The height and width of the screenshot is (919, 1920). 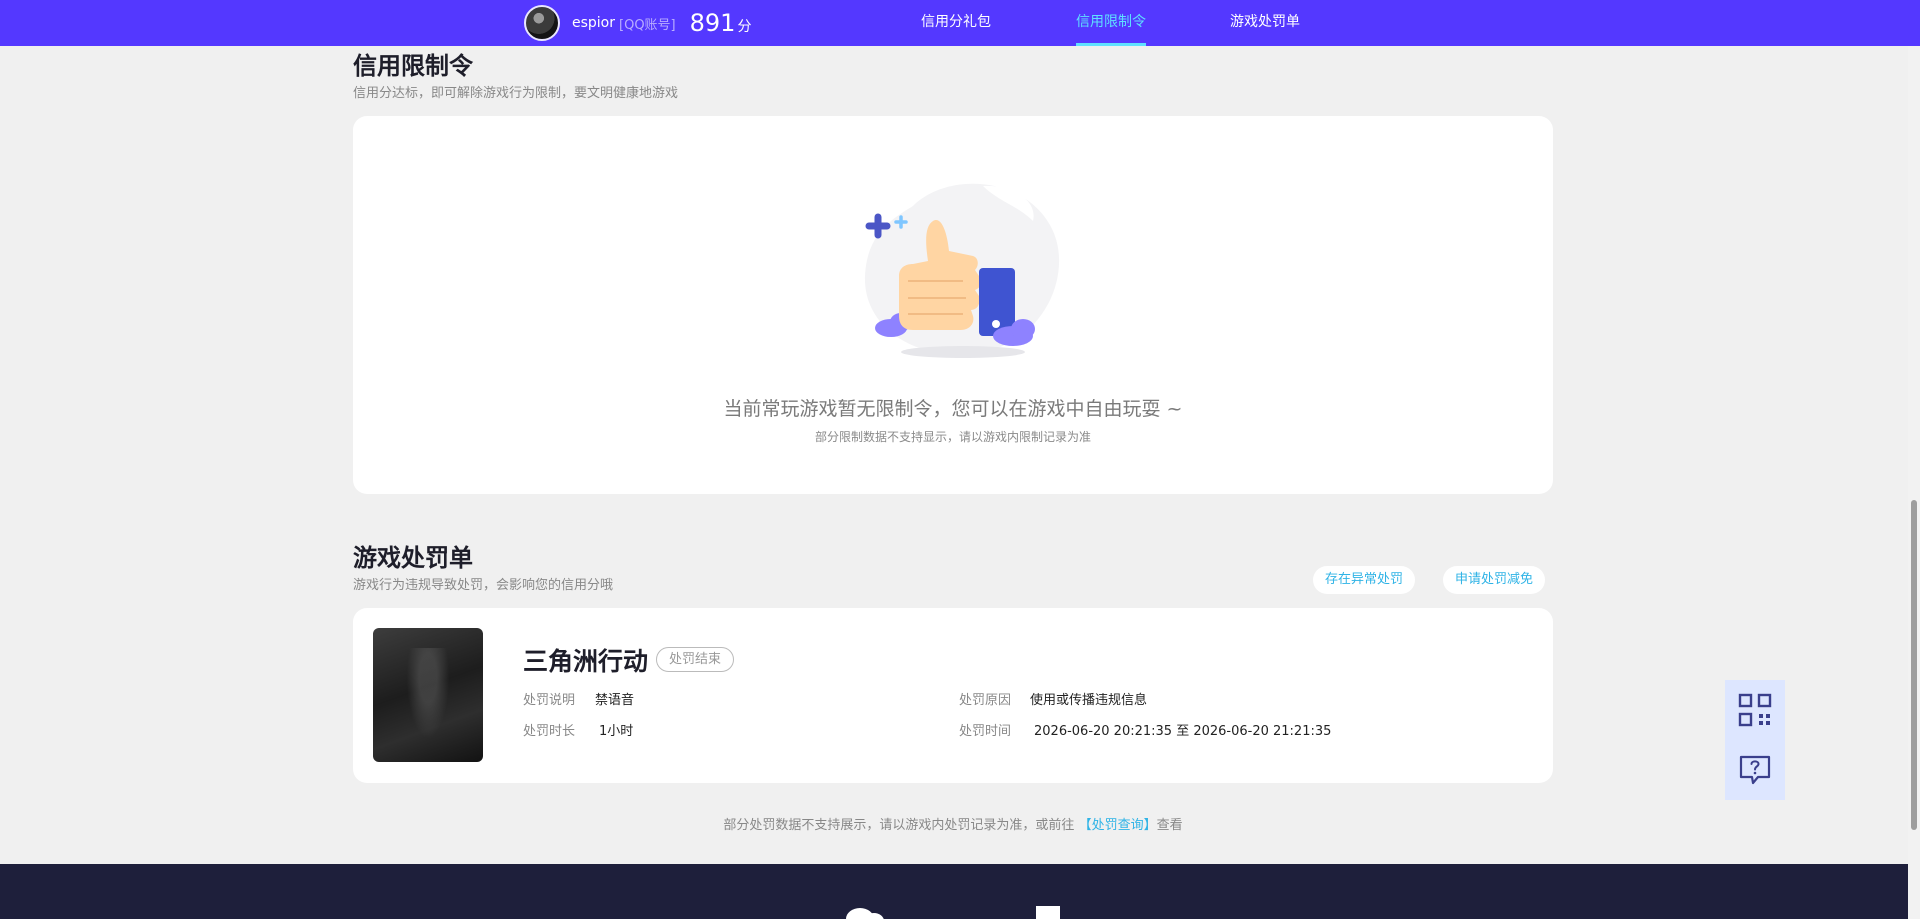 I want to click on punishment-query-link: 【处罚查询】, so click(x=1118, y=825).